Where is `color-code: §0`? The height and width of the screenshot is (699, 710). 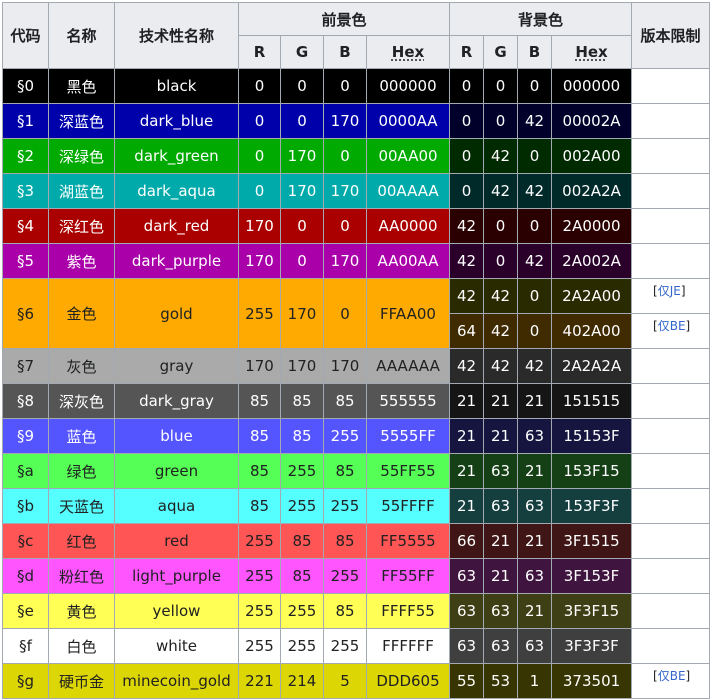 color-code: §0 is located at coordinates (25, 86).